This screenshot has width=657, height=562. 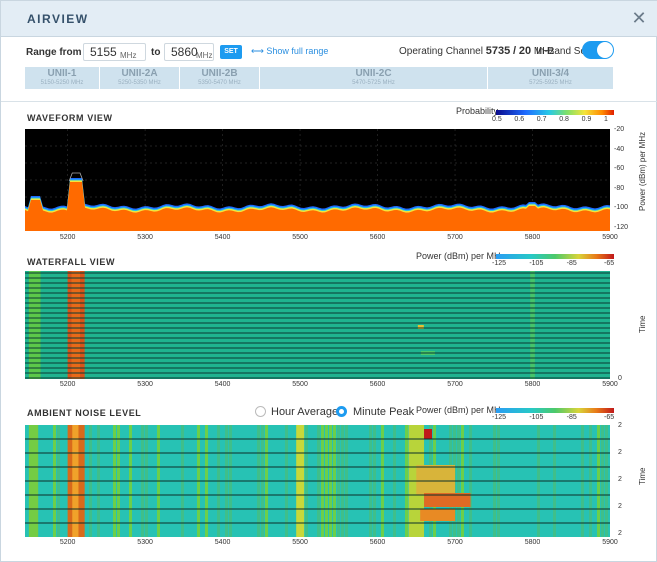 I want to click on band-unii2b: UNII-2B 5350-5470 MHz, so click(x=220, y=78).